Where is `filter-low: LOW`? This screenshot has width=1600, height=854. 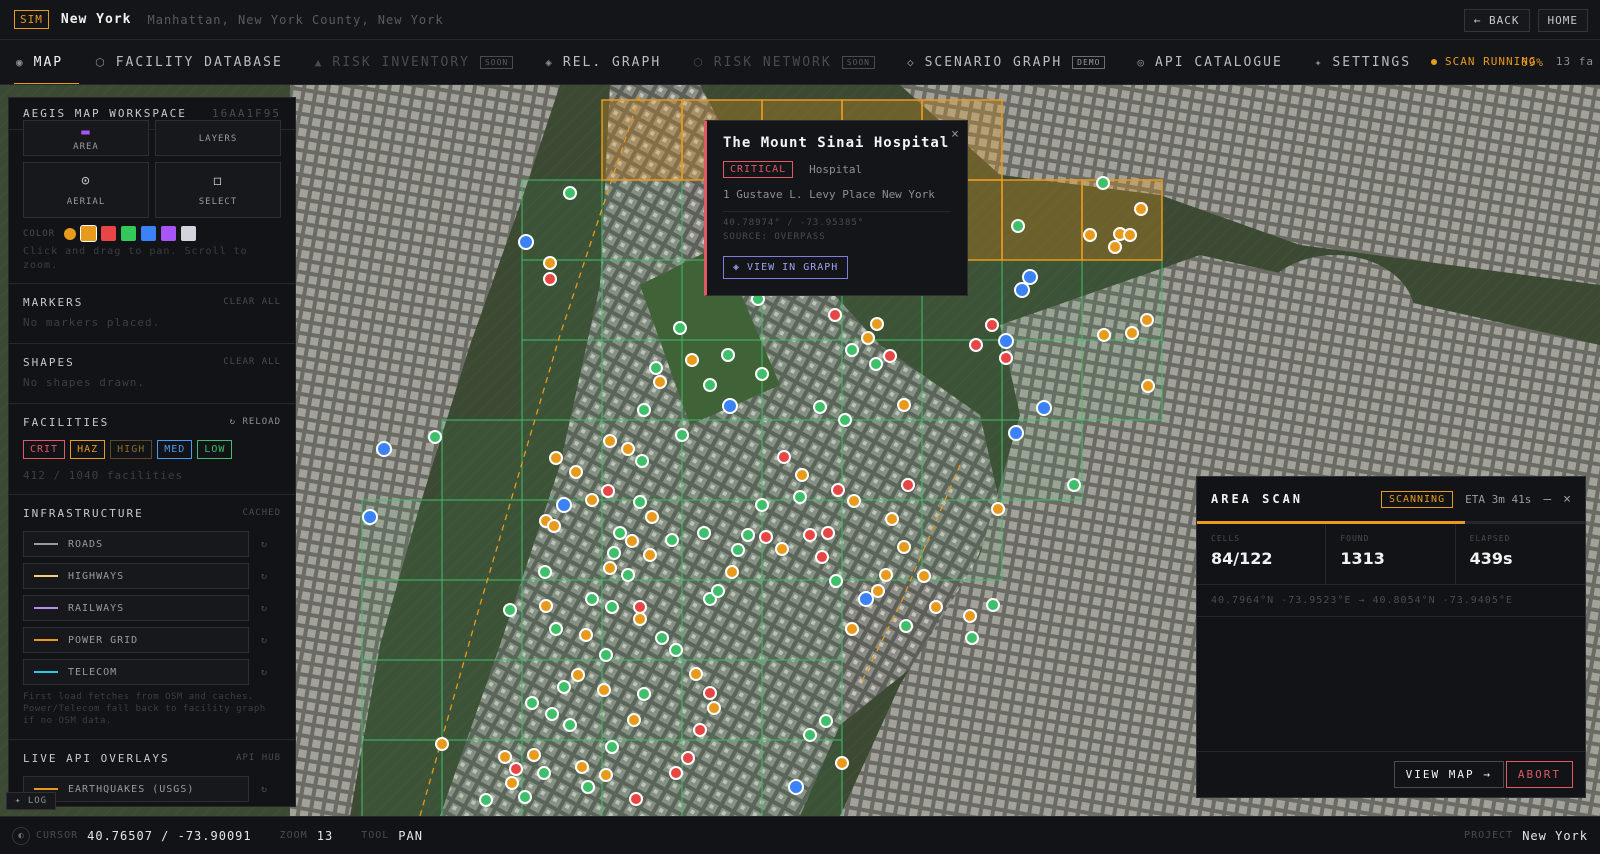
filter-low: LOW is located at coordinates (215, 449).